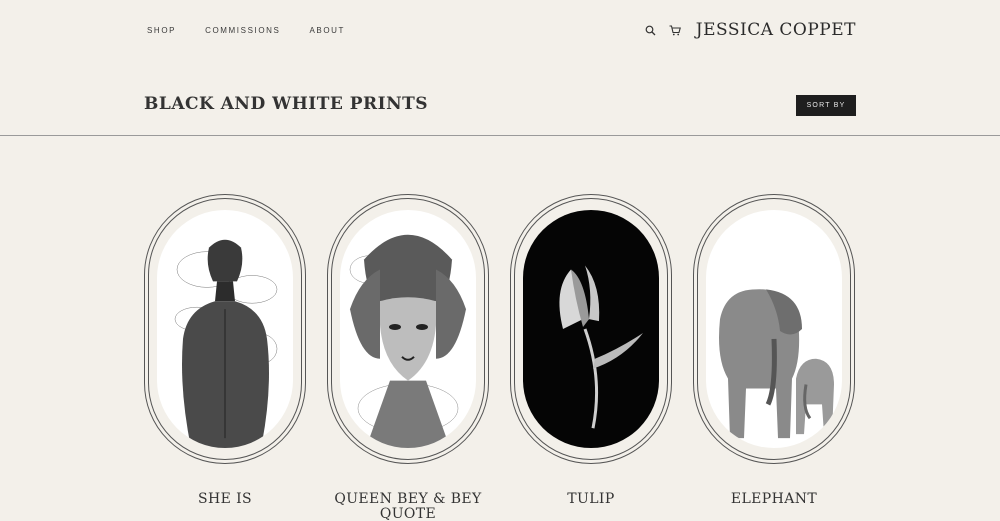 The height and width of the screenshot is (521, 1000). I want to click on header-right: JESSICA COPPET, so click(750, 30).